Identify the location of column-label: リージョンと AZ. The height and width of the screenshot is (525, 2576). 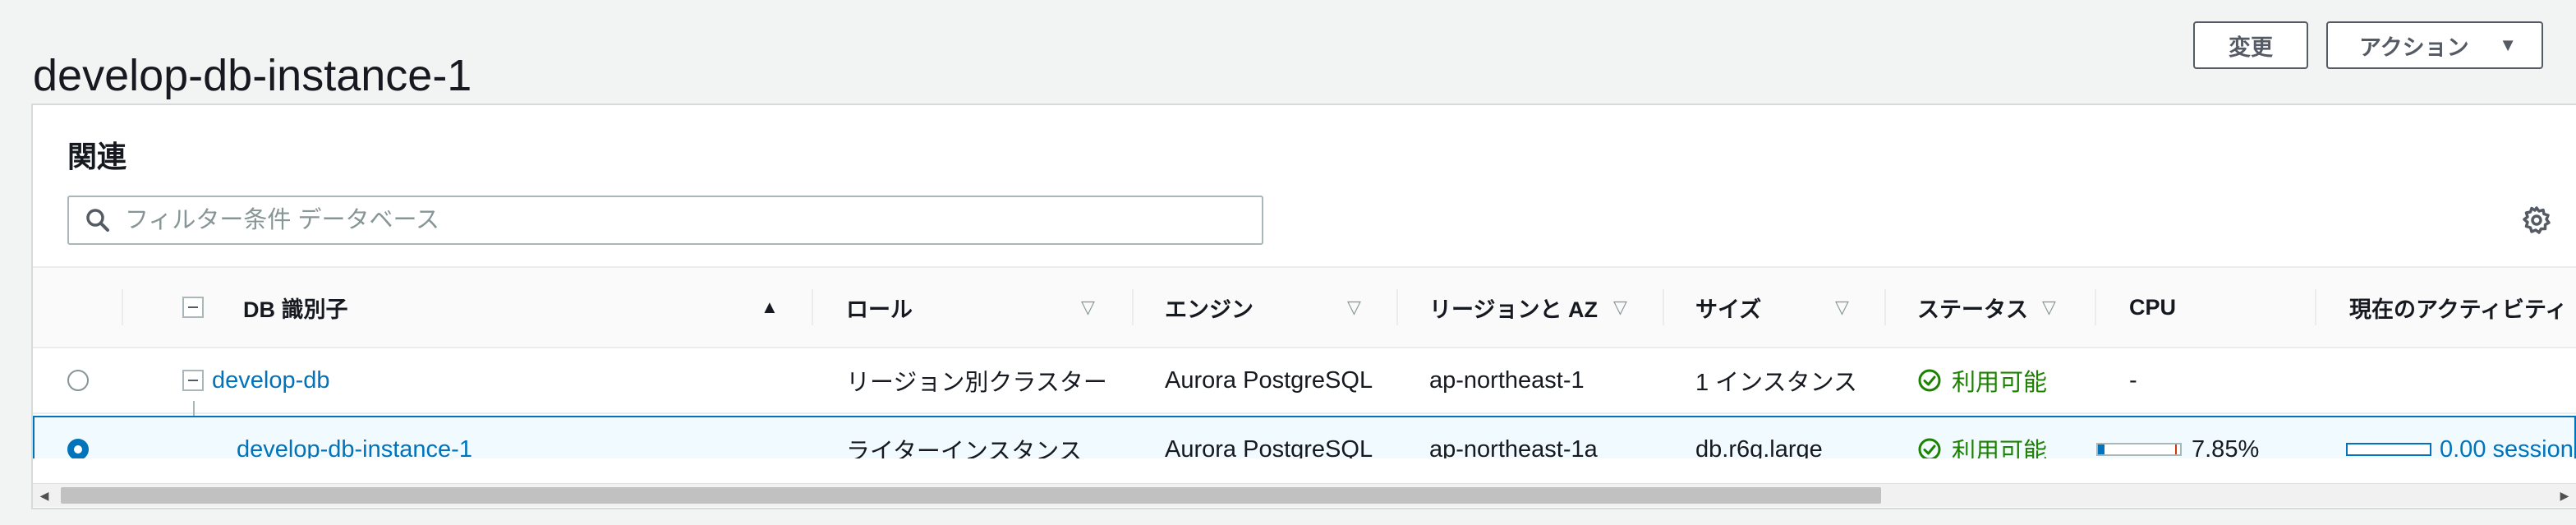
(1513, 309).